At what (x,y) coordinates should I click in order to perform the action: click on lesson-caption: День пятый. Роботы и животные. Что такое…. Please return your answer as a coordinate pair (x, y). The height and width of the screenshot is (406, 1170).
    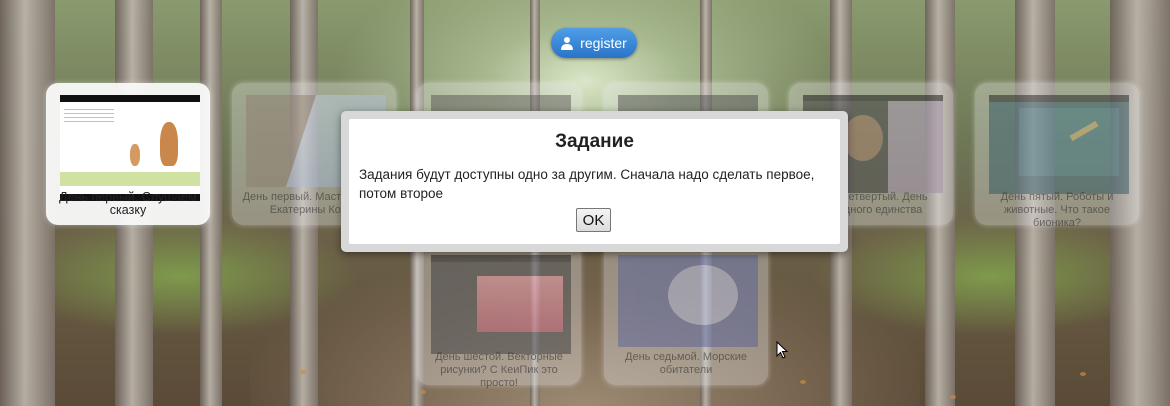
    Looking at the image, I should click on (1057, 210).